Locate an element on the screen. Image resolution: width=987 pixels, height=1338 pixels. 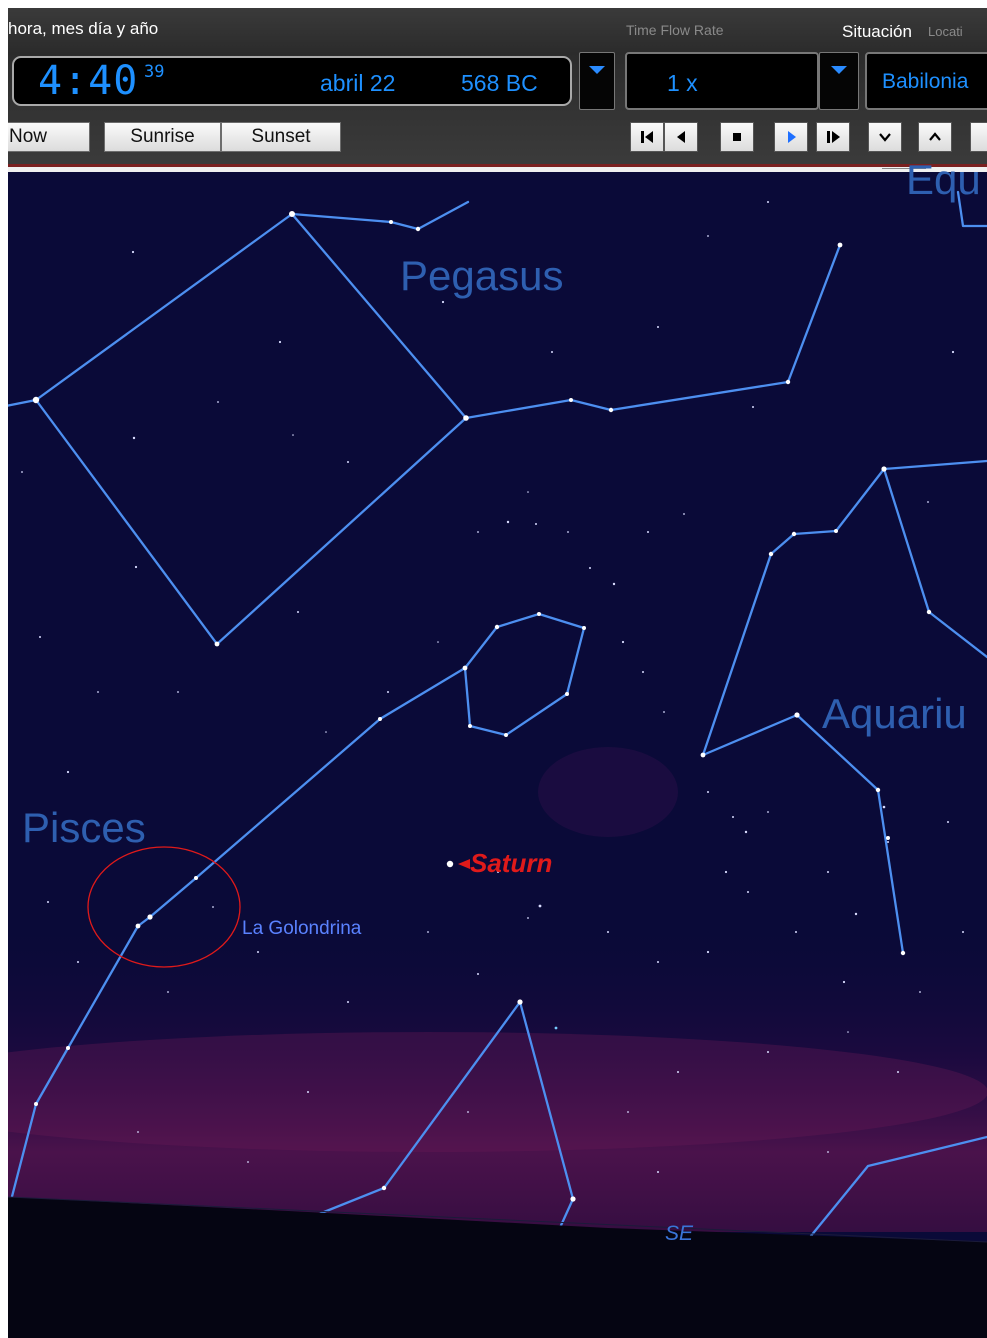
annotation-label: La Golondrina is located at coordinates (302, 928).